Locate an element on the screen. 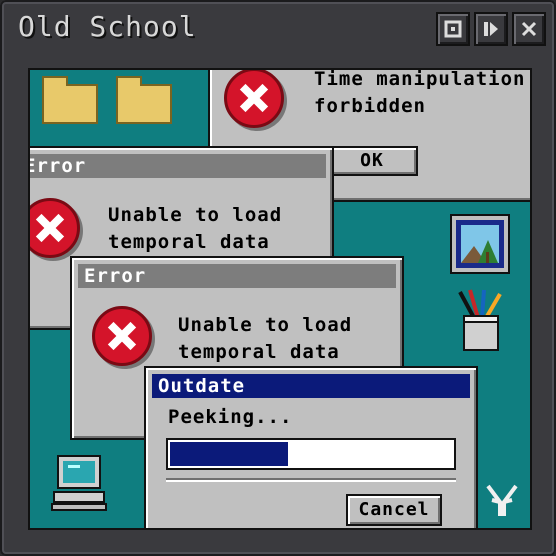 Image resolution: width=556 pixels, height=556 pixels. logo-icon is located at coordinates (502, 500).